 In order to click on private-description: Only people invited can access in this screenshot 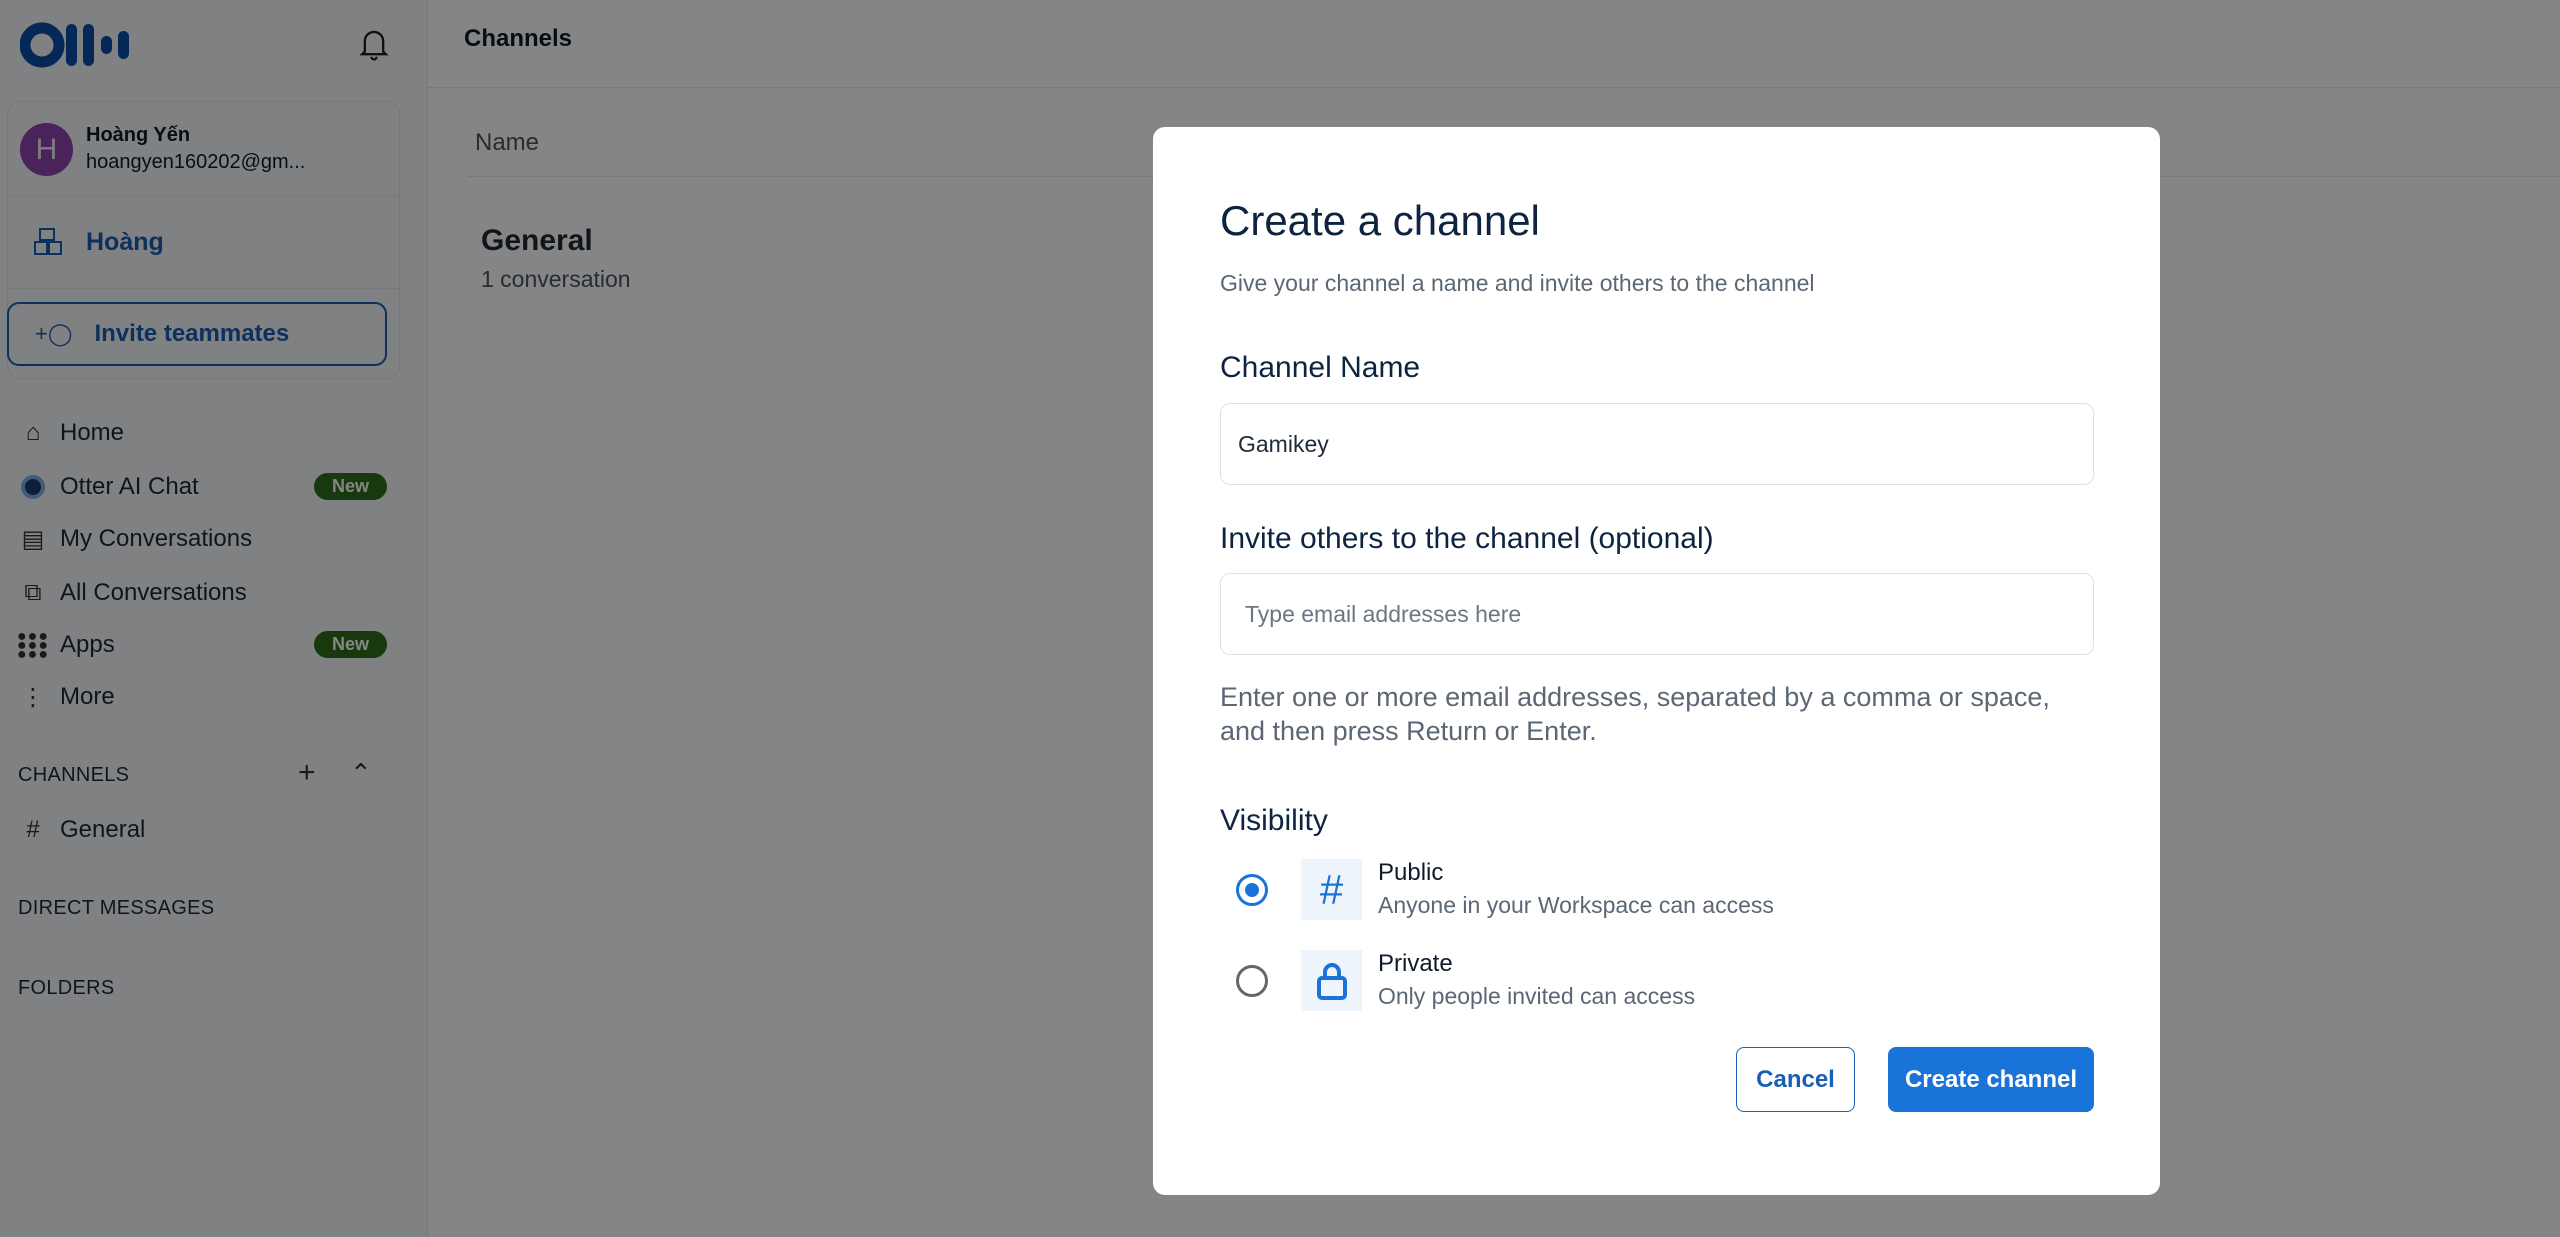, I will do `click(1537, 996)`.